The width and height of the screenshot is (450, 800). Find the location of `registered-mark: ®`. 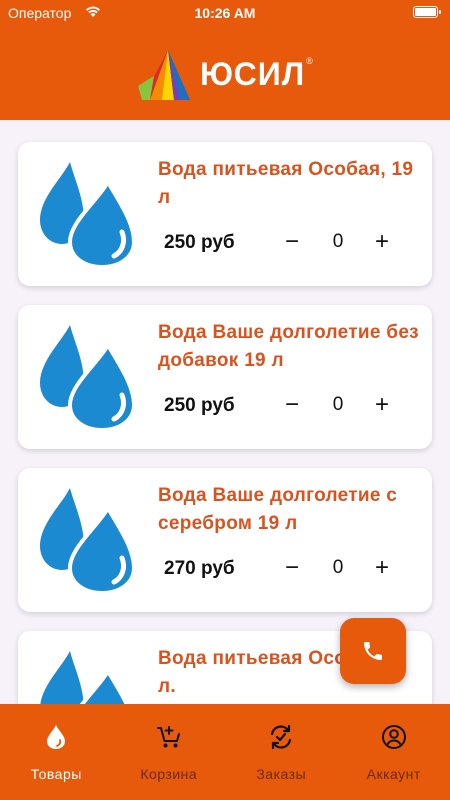

registered-mark: ® is located at coordinates (309, 61).